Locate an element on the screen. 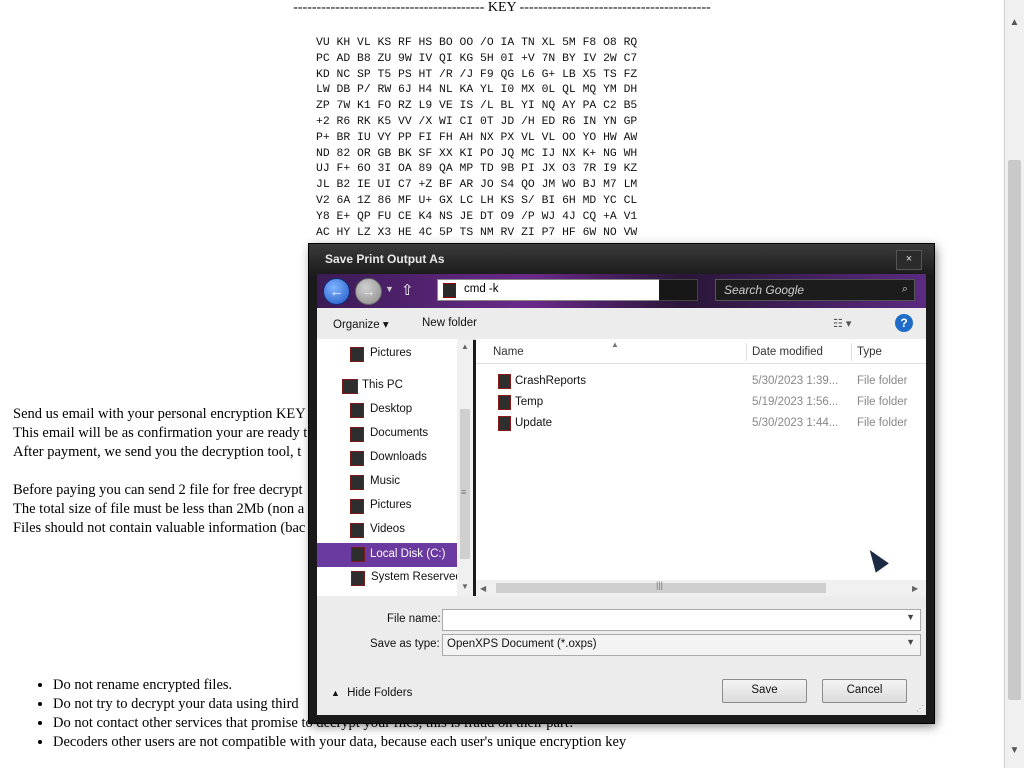  back-arrow-icon: ← is located at coordinates (336, 291).